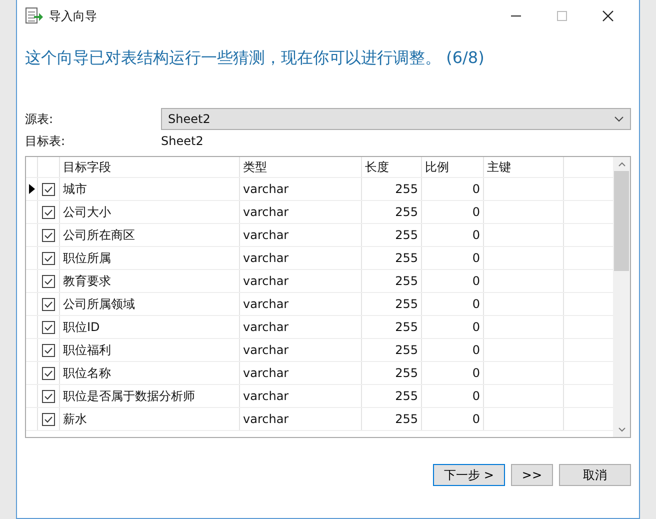  I want to click on table-cell: 公司大小, so click(150, 212).